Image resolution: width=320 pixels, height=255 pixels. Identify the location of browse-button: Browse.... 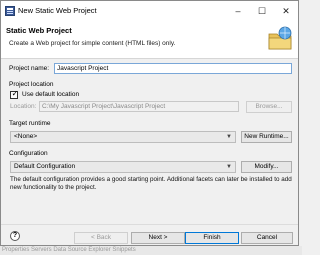
(269, 107).